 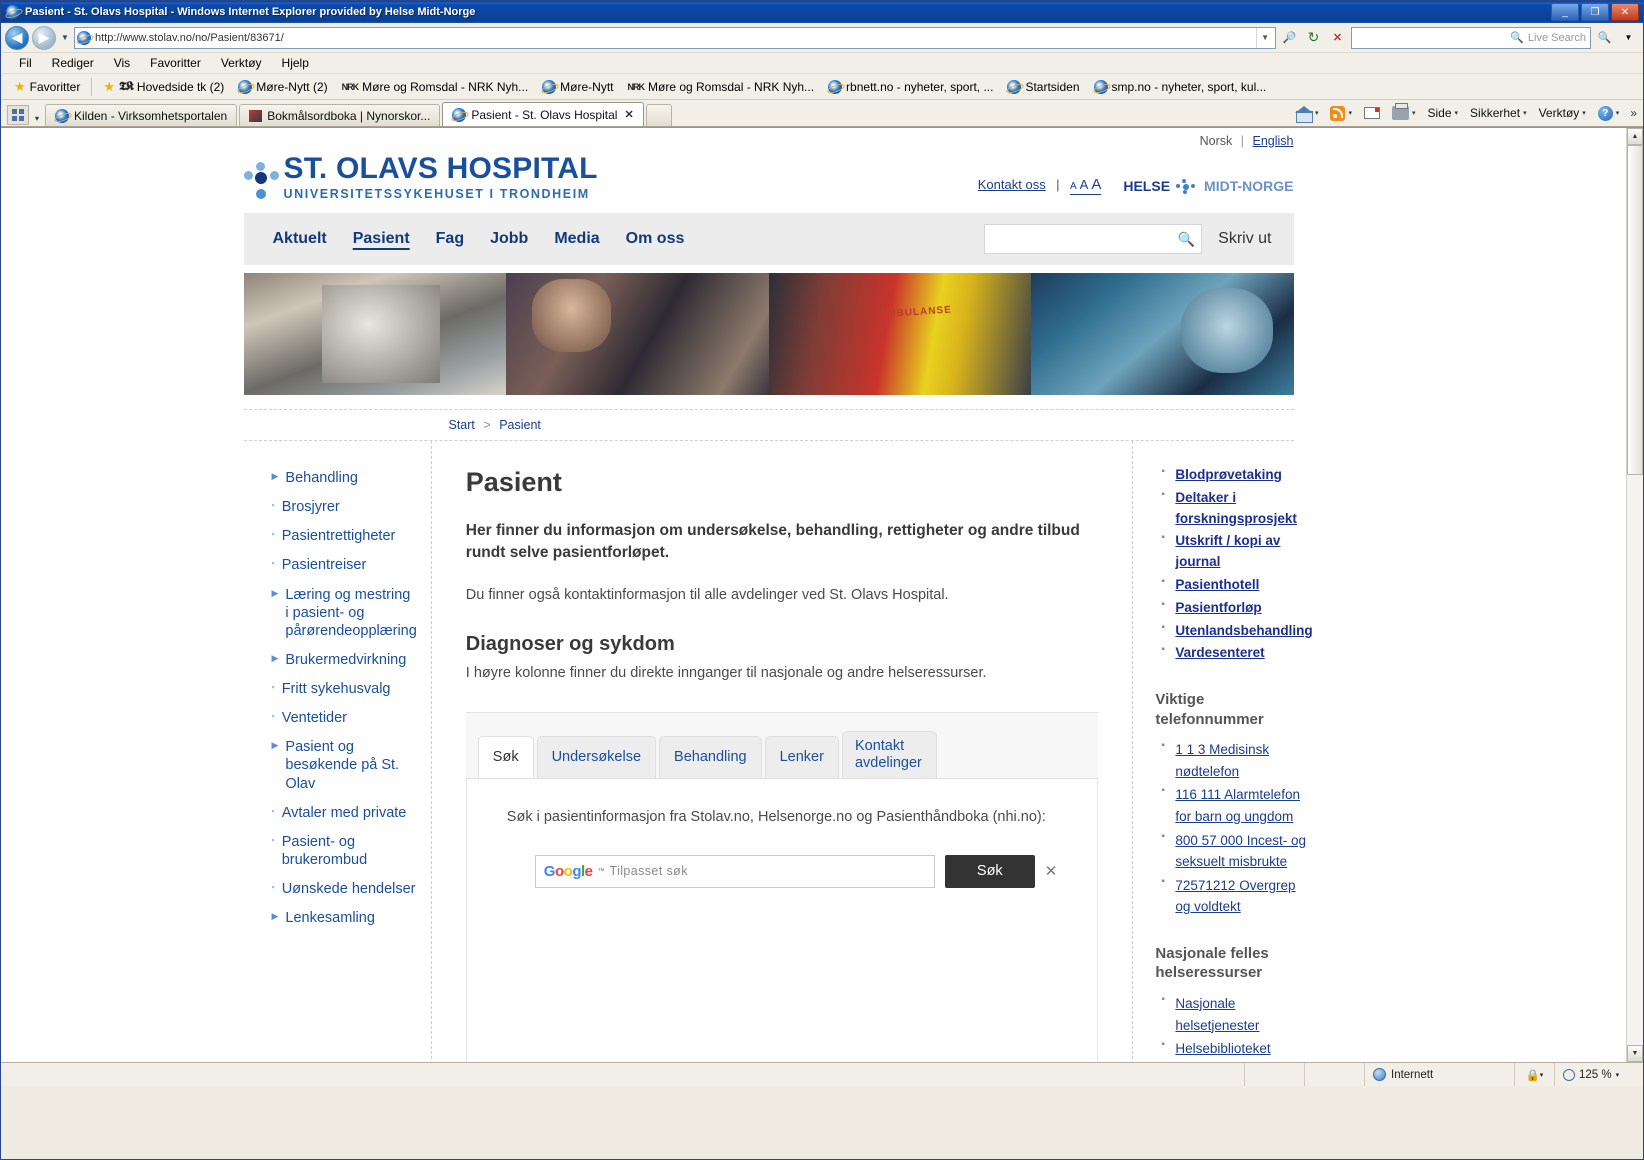 What do you see at coordinates (1599, 1074) in the screenshot?
I see `zoom-control: 125 % ▾` at bounding box center [1599, 1074].